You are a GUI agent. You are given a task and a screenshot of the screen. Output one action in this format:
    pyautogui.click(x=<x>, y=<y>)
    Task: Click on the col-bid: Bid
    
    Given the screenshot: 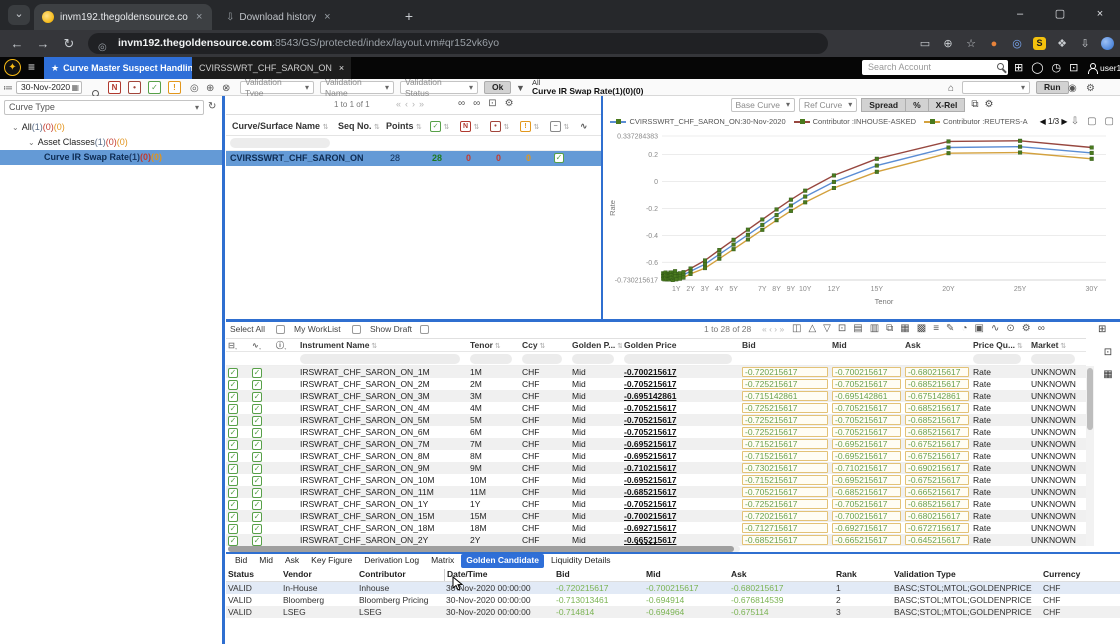 What is the action you would take?
    pyautogui.click(x=599, y=575)
    